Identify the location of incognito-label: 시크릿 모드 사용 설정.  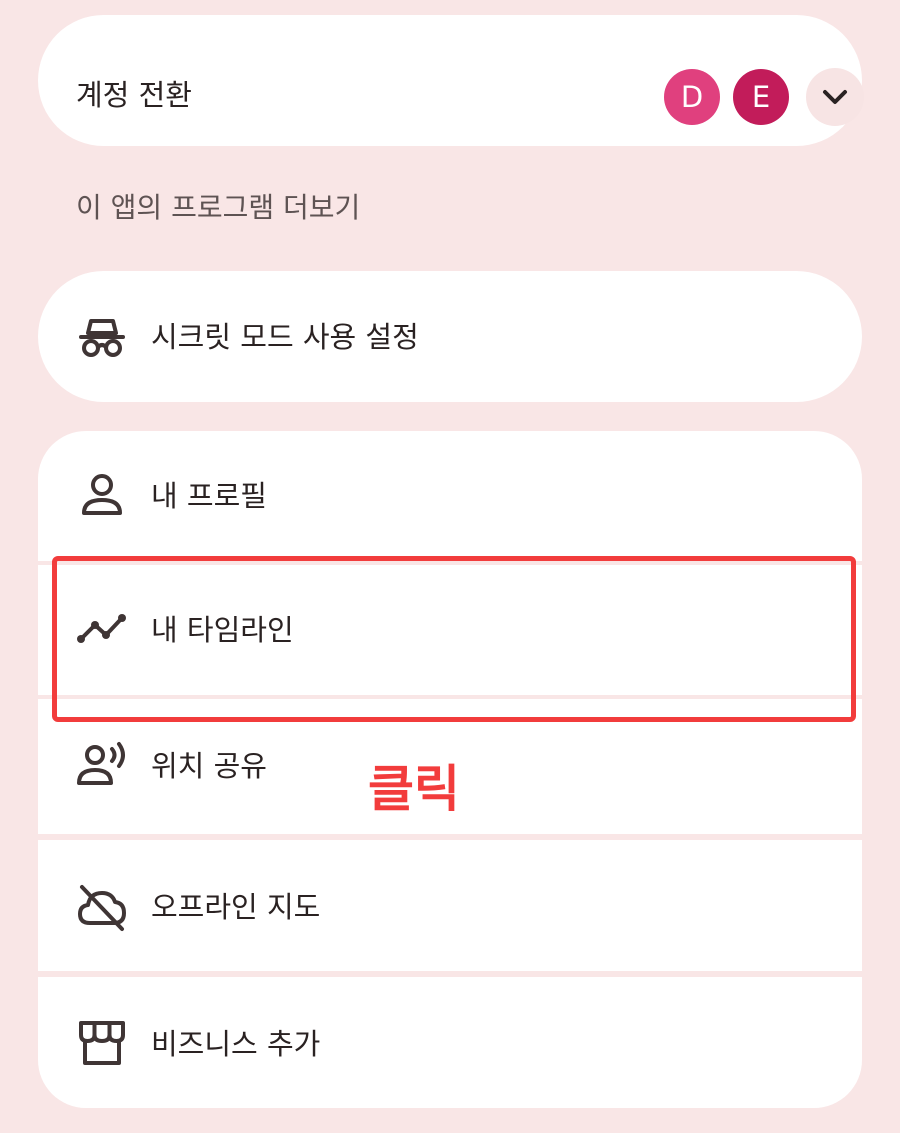
(285, 337).